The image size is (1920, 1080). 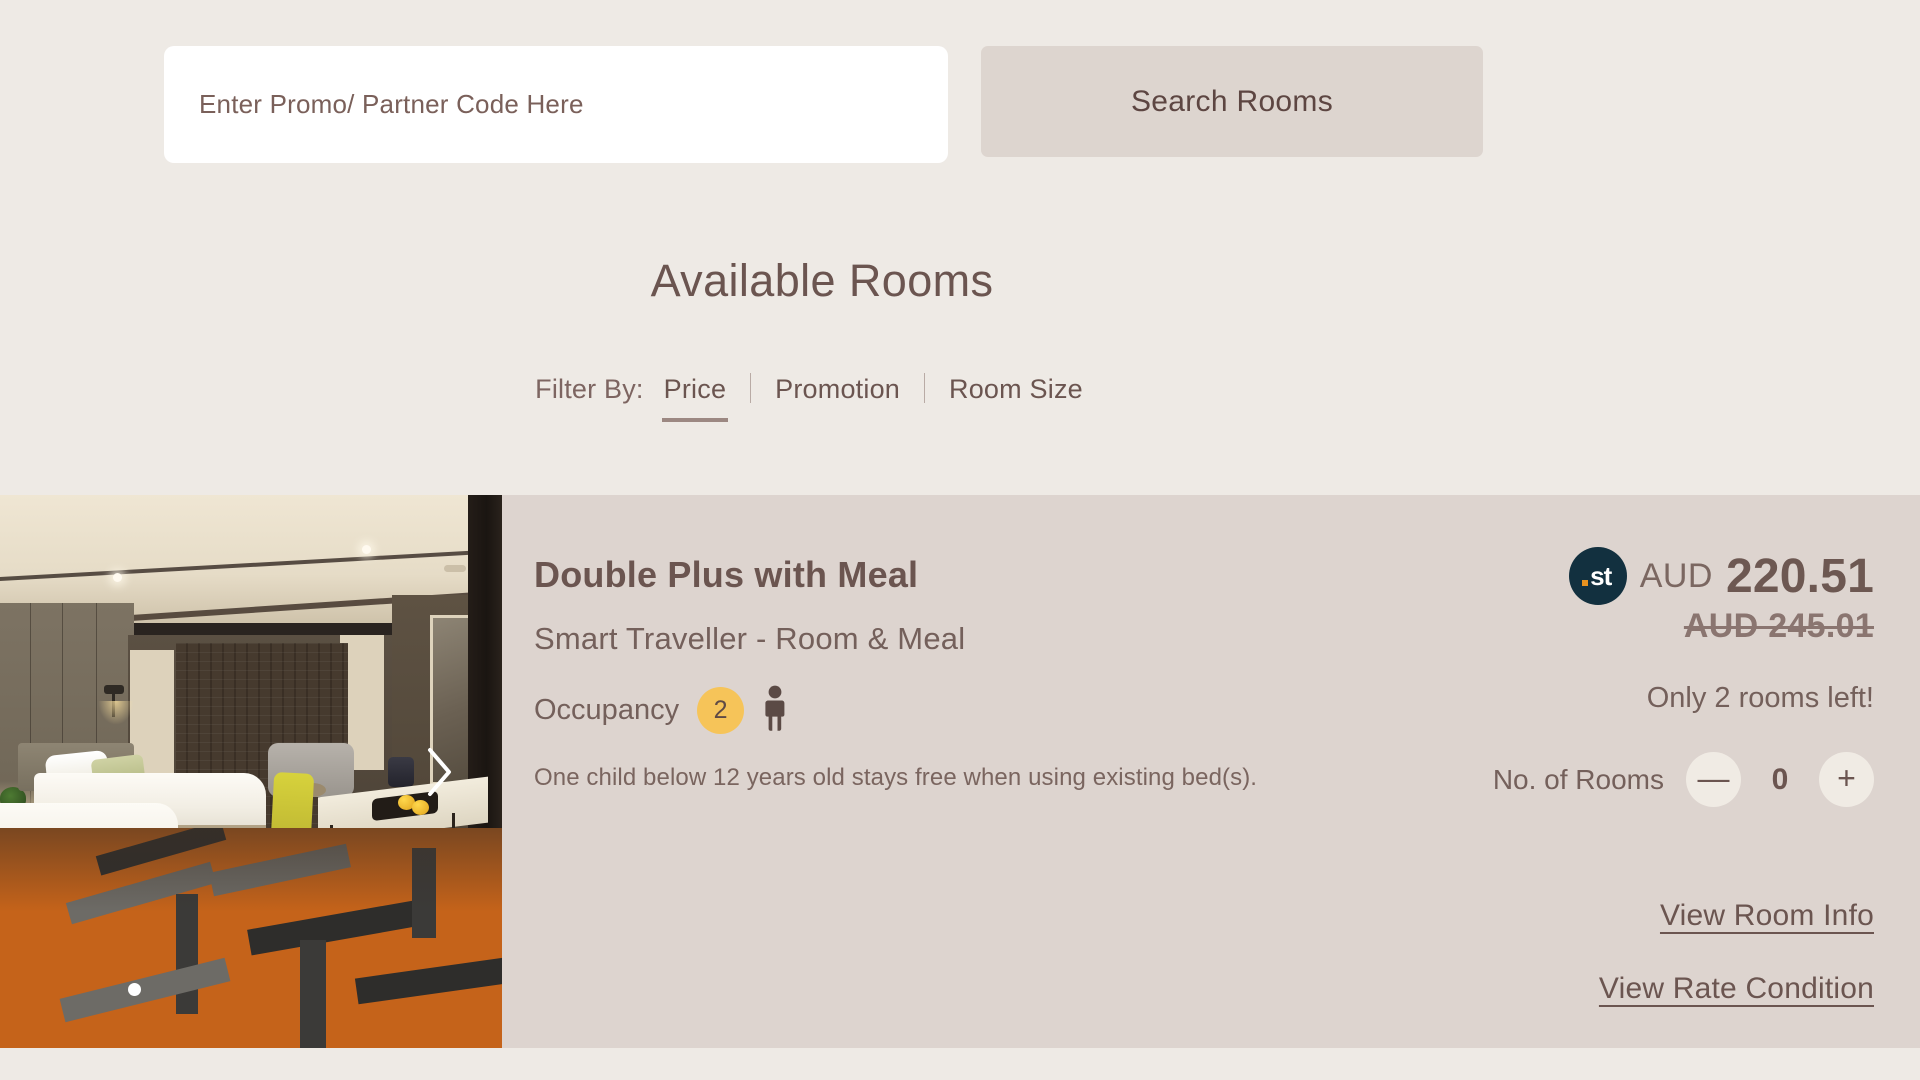 What do you see at coordinates (607, 709) in the screenshot?
I see `occupancy-label: Occupancy` at bounding box center [607, 709].